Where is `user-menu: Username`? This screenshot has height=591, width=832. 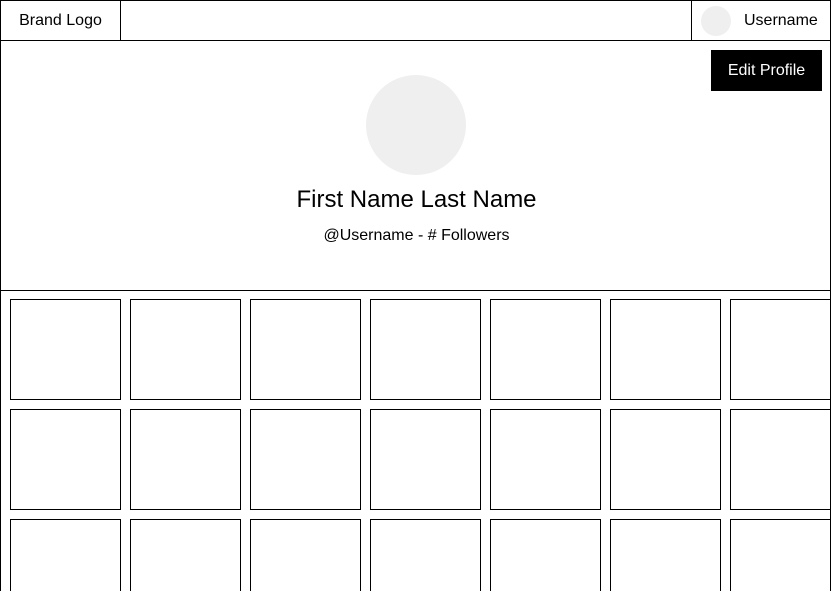
user-menu: Username is located at coordinates (760, 20).